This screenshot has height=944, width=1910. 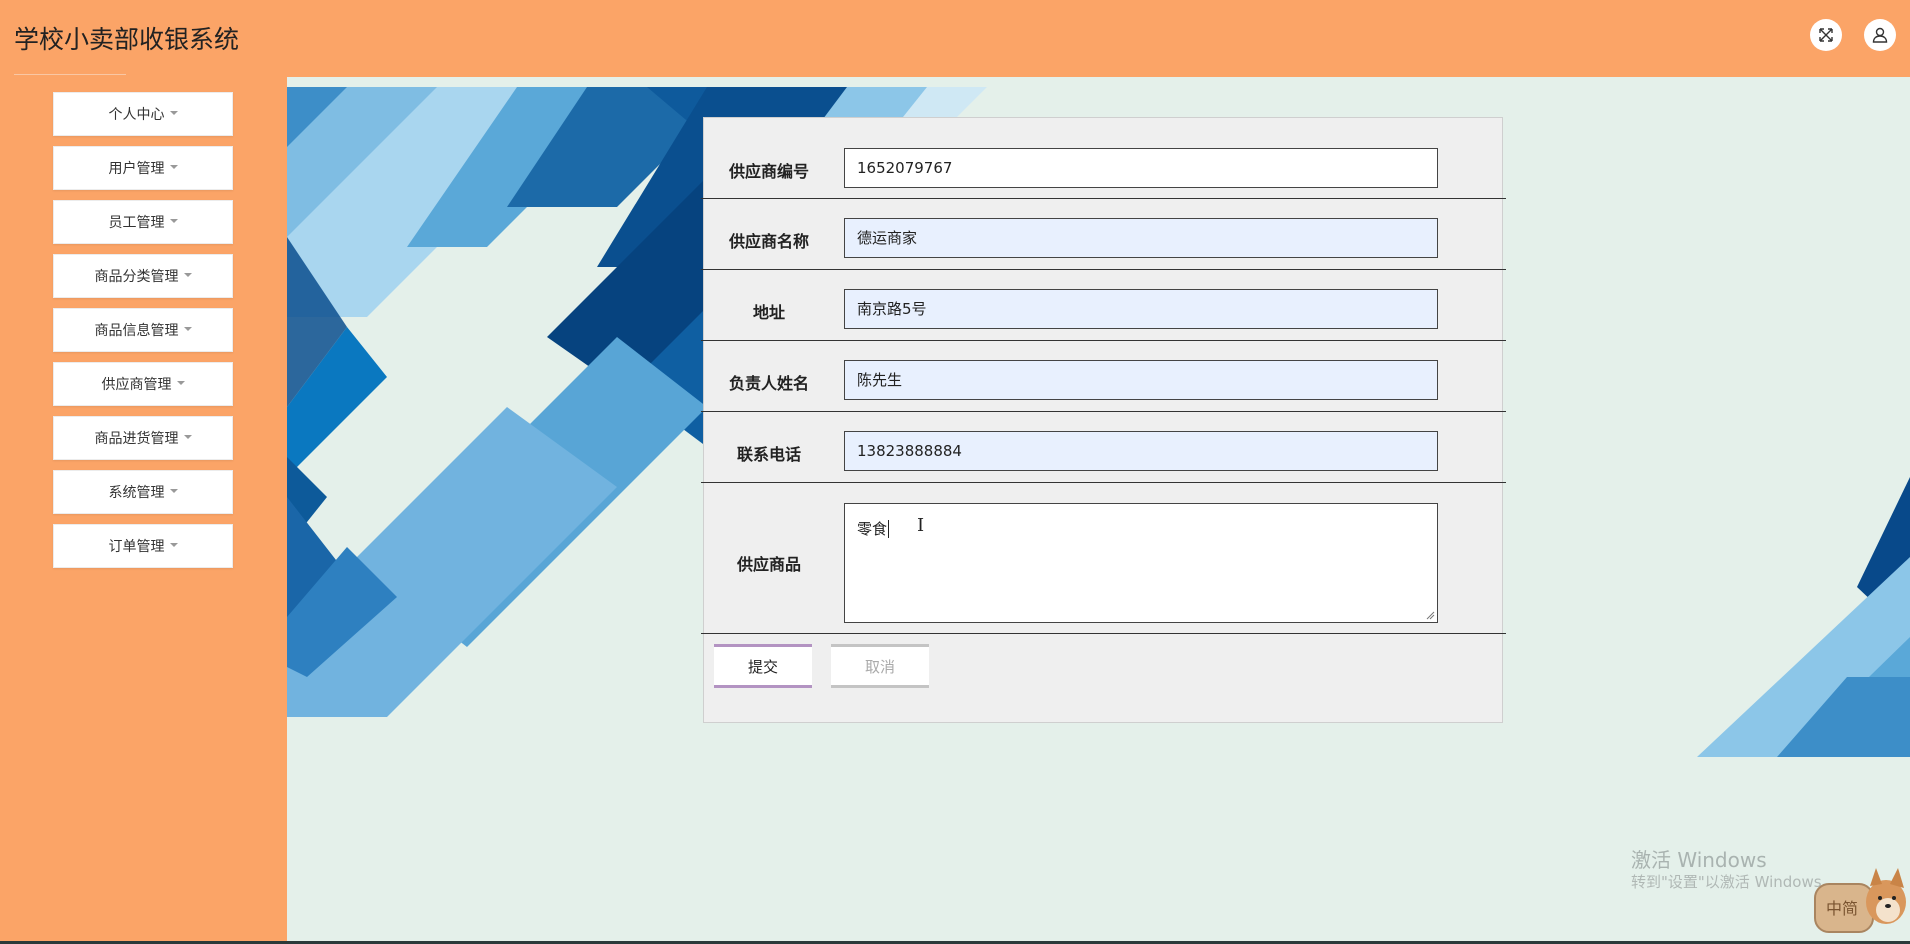 What do you see at coordinates (136, 331) in the screenshot?
I see `sidebar-item-label: 商品信息管理` at bounding box center [136, 331].